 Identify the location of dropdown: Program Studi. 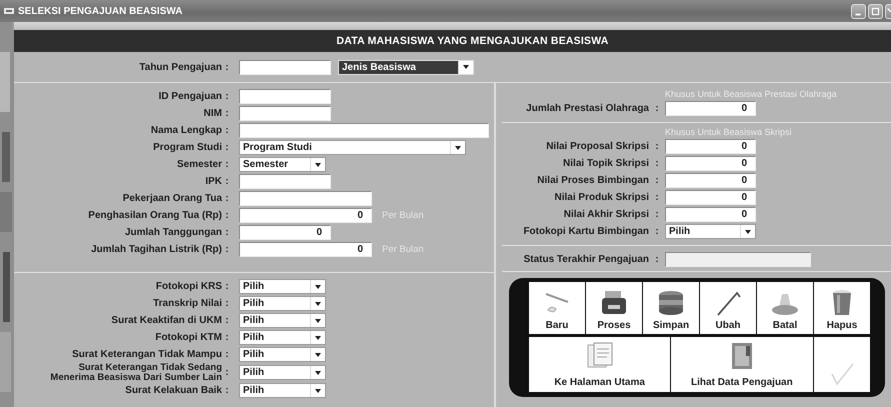
(352, 147).